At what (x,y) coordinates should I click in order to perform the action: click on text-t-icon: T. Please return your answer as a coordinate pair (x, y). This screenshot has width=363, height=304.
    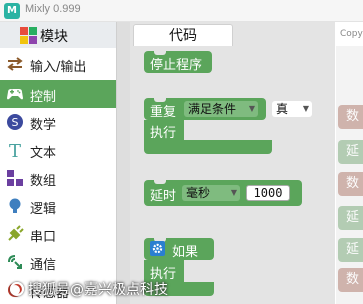
    Looking at the image, I should click on (15, 150).